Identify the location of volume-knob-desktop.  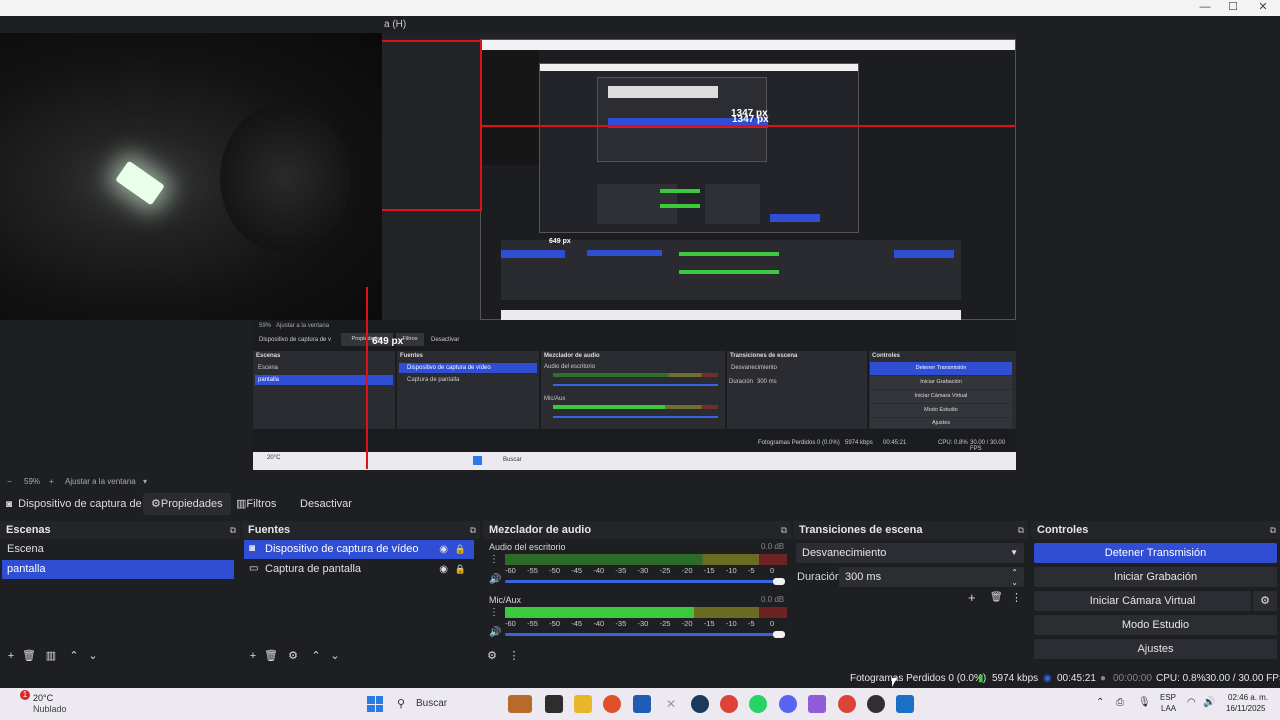
(779, 581).